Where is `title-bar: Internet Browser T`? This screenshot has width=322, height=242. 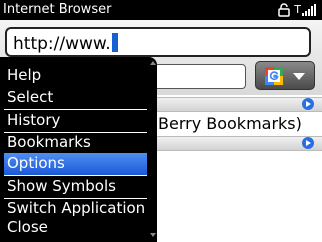
title-bar: Internet Browser T is located at coordinates (161, 10).